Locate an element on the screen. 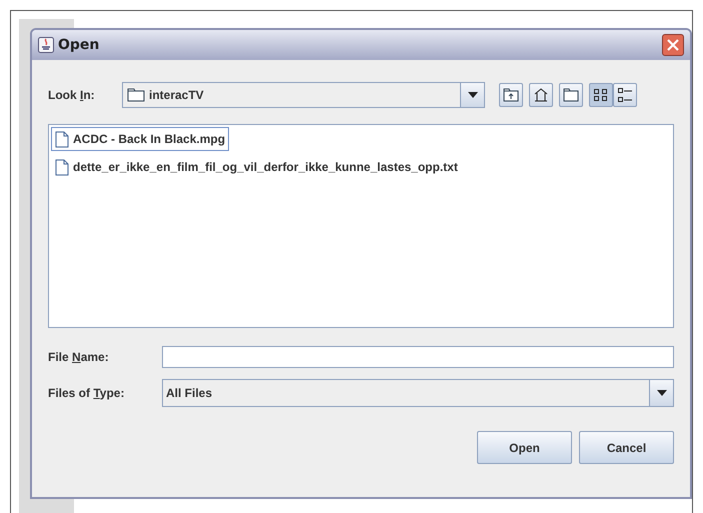  file-type-dropdown: All Files is located at coordinates (418, 393).